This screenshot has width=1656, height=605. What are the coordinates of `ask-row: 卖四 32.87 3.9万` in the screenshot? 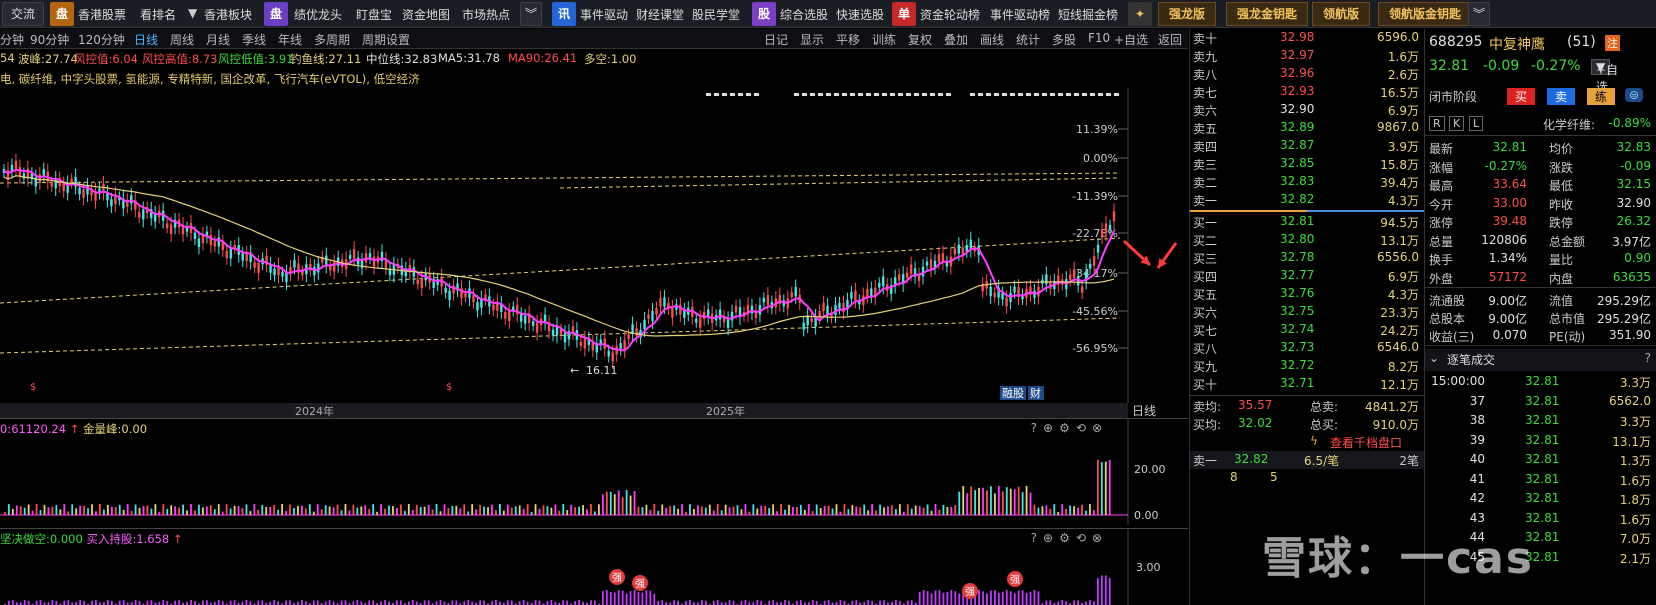 It's located at (1307, 146).